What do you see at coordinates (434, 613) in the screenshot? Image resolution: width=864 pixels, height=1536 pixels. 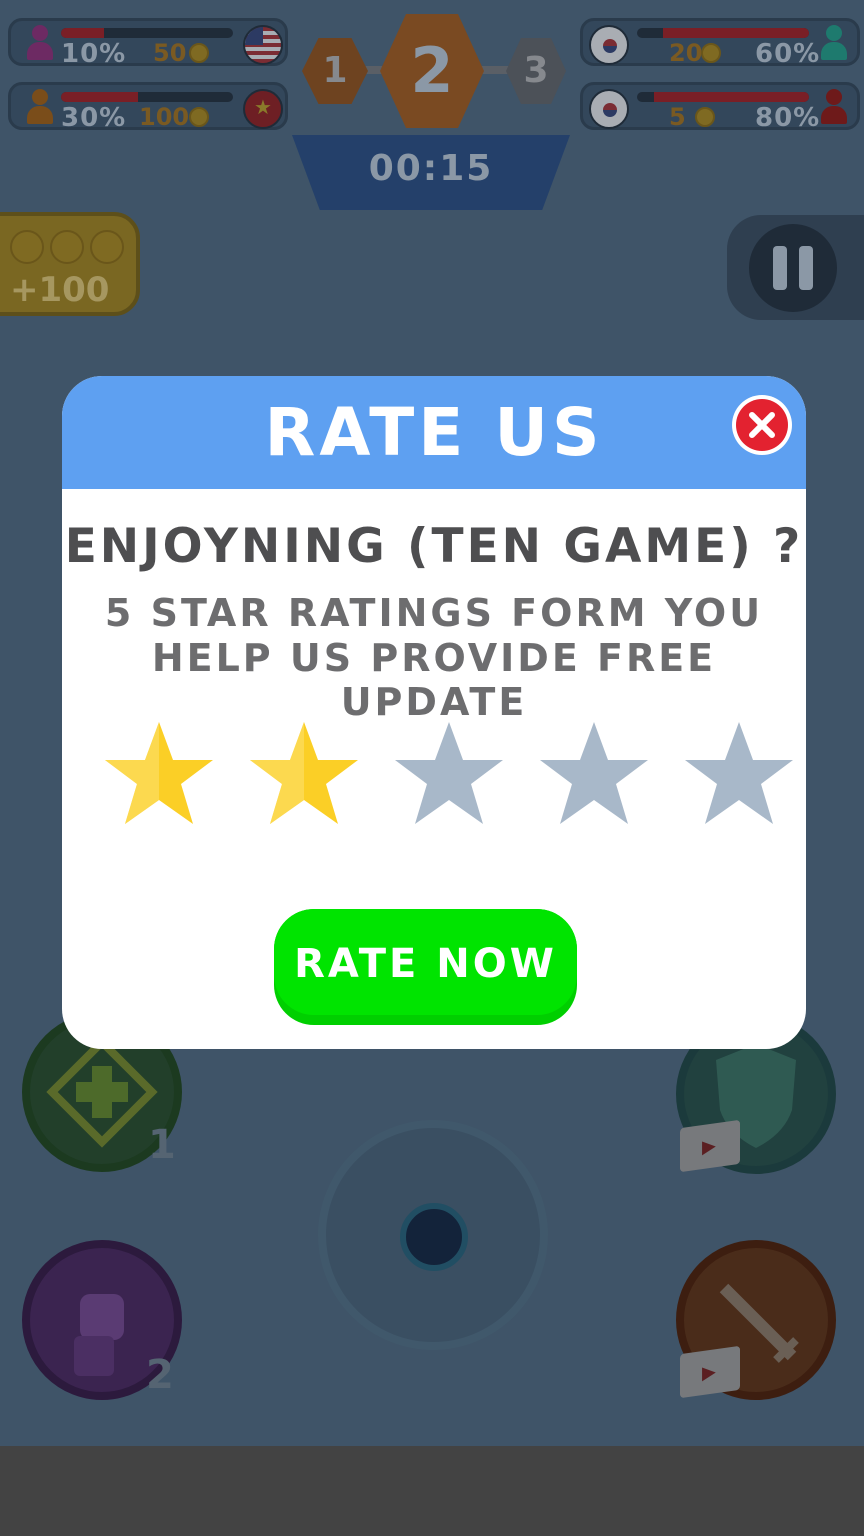 I see `rating-subtitle-line-1: 5 STAR RATINGS FORM YOU` at bounding box center [434, 613].